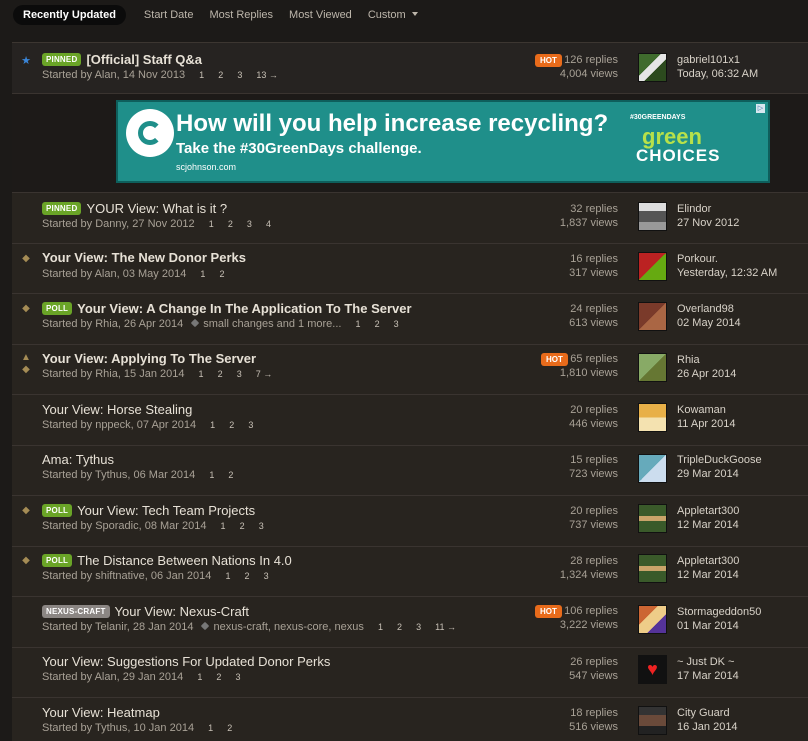 The height and width of the screenshot is (741, 808). Describe the element at coordinates (708, 662) in the screenshot. I see `last-poster: ~ Just DK ~` at that location.